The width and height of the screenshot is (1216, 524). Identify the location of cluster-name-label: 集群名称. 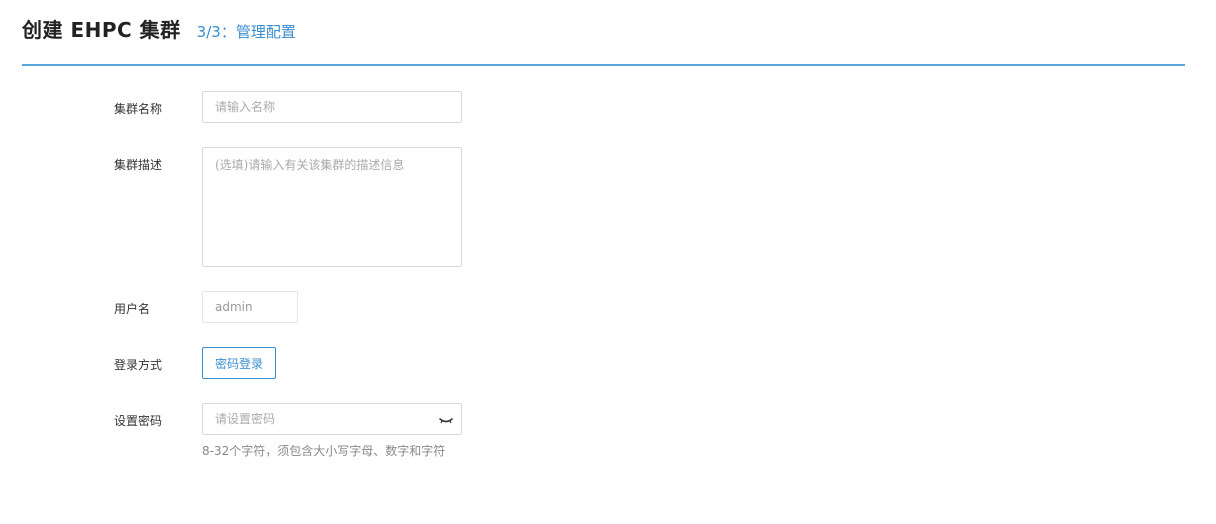
(138, 109).